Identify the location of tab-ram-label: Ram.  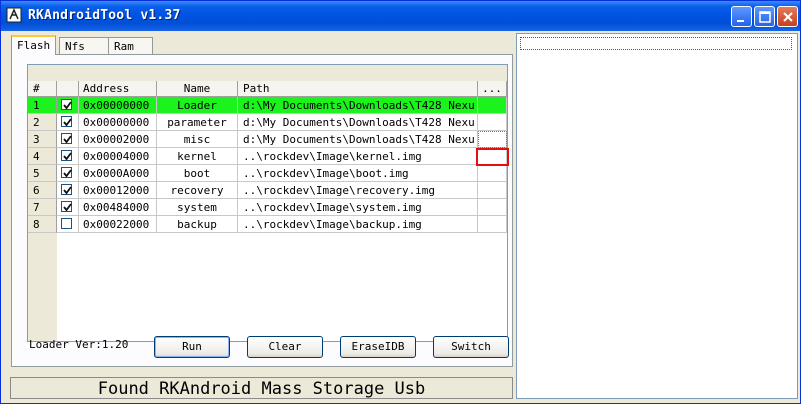
(124, 46).